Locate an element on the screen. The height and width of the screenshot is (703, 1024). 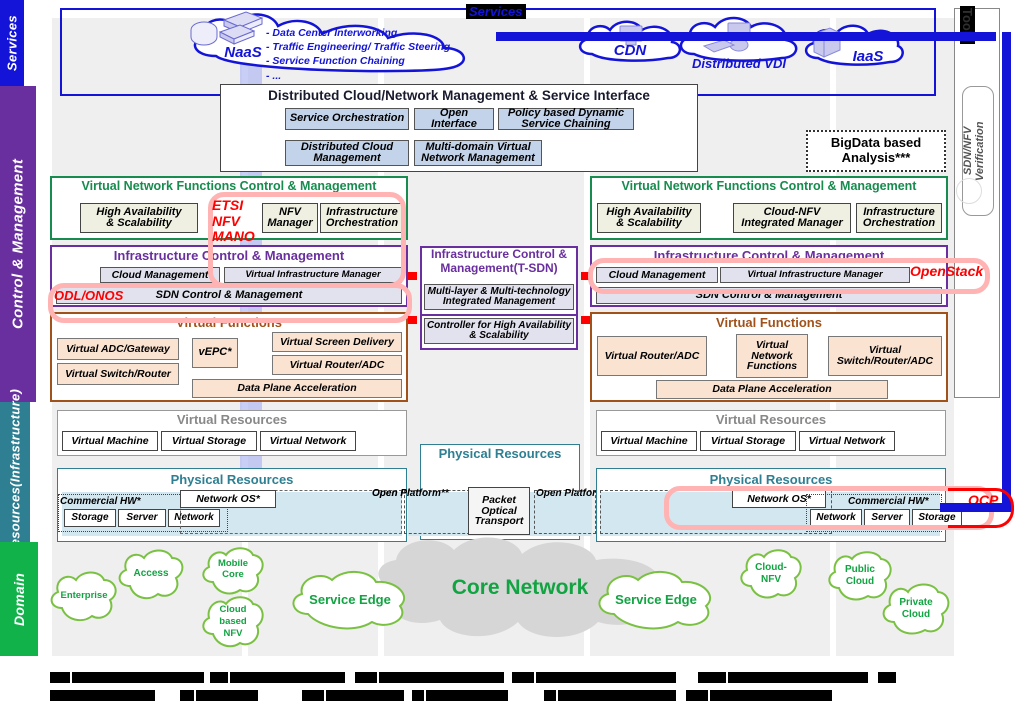
right-vnf-box-cloud-nfv-manager: Cloud-NFV Integrated Manager is located at coordinates (792, 218).